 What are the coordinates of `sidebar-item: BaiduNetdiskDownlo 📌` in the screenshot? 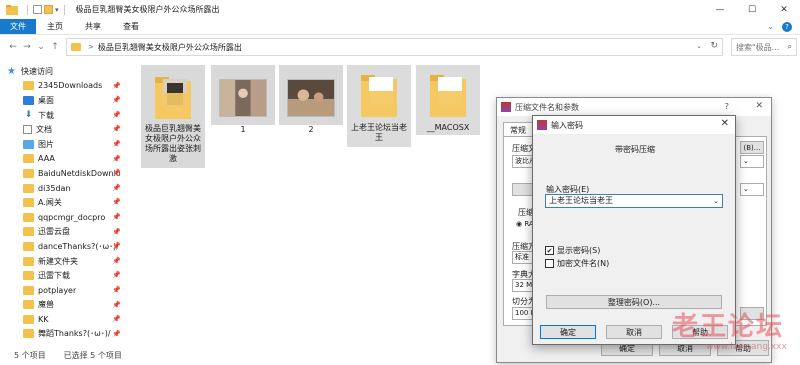 It's located at (64, 173).